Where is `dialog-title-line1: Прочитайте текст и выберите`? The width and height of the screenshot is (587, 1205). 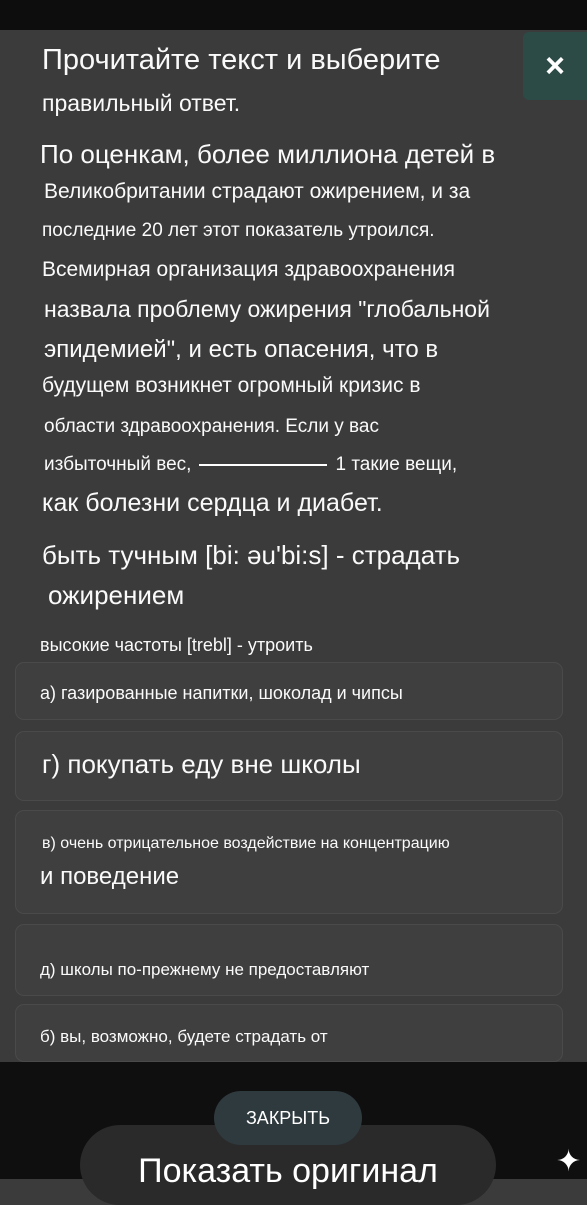 dialog-title-line1: Прочитайте текст и выберите is located at coordinates (241, 60).